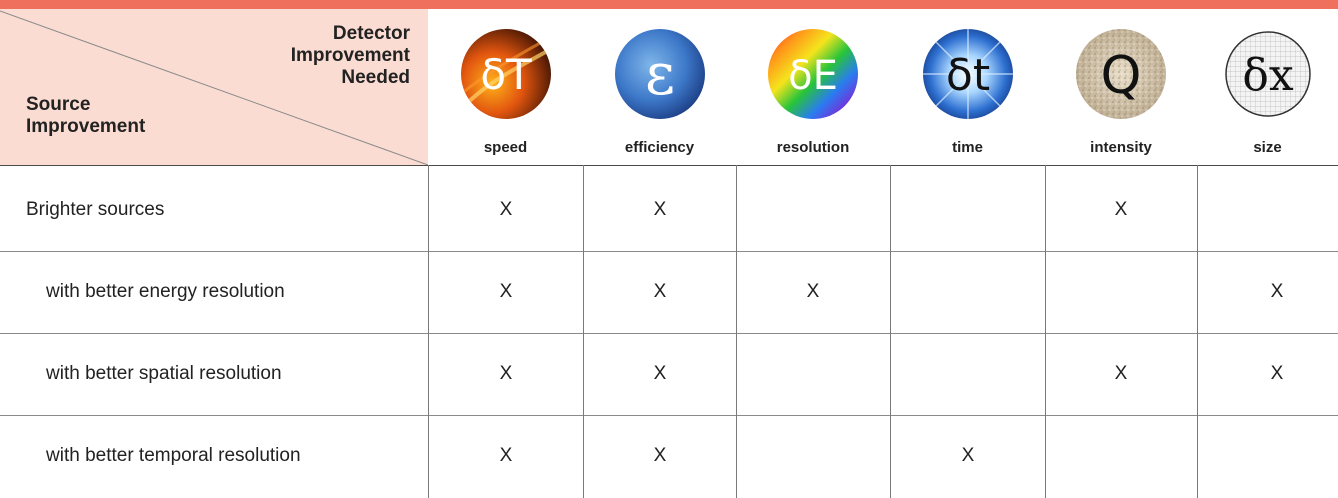 The height and width of the screenshot is (498, 1338). I want to click on detector-heading-line: Needed, so click(375, 77).